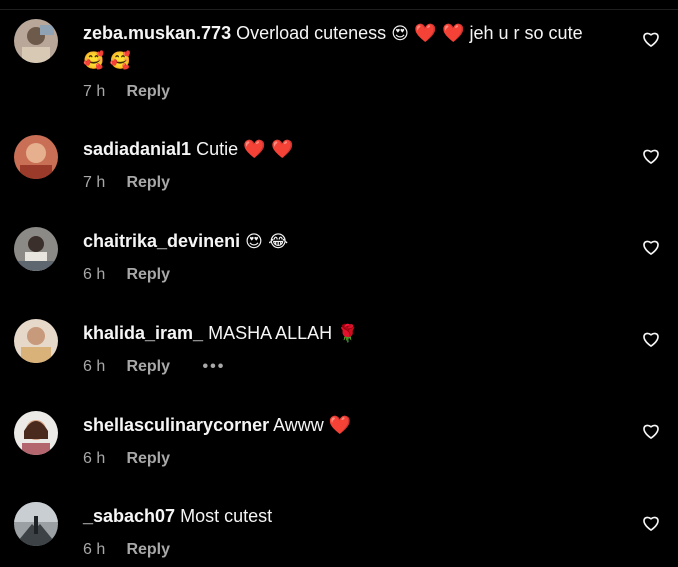  I want to click on comment-username: _sabach07, so click(129, 516).